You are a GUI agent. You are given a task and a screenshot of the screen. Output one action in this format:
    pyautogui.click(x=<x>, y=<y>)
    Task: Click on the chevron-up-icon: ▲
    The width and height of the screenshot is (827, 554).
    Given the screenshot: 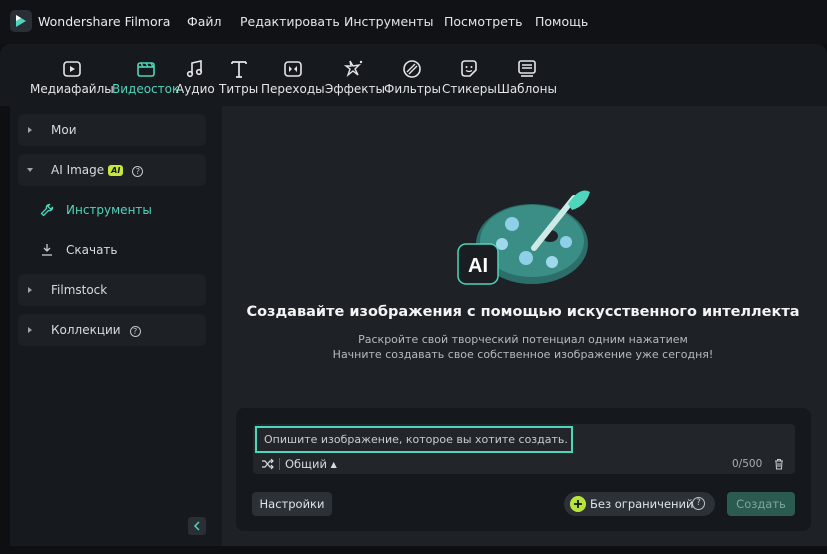 What is the action you would take?
    pyautogui.click(x=333, y=464)
    